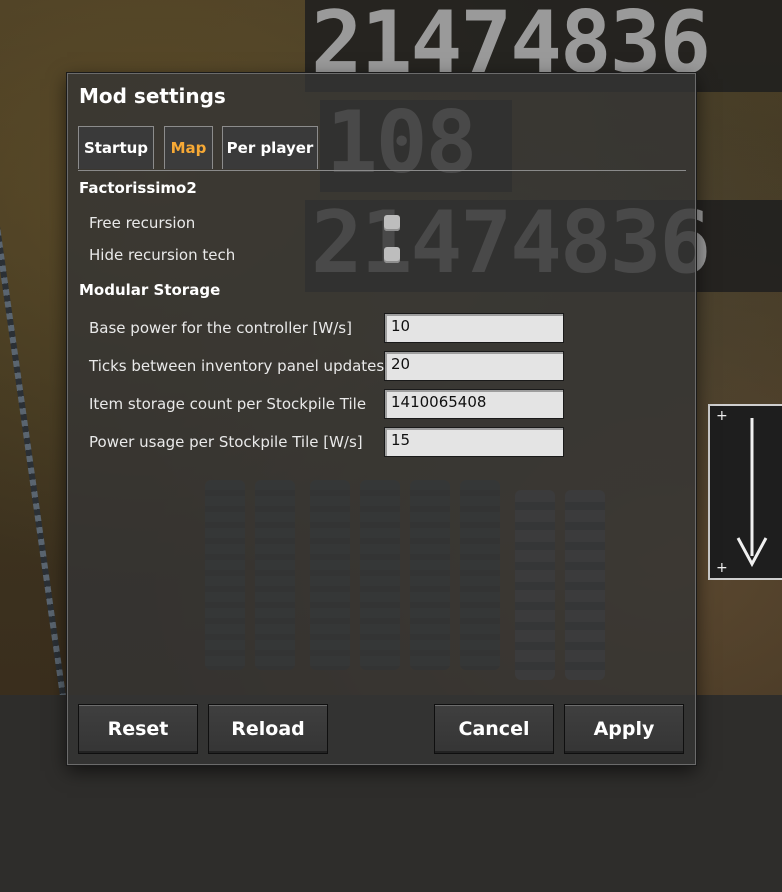 Image resolution: width=782 pixels, height=892 pixels. What do you see at coordinates (33, 438) in the screenshot?
I see `belt-line` at bounding box center [33, 438].